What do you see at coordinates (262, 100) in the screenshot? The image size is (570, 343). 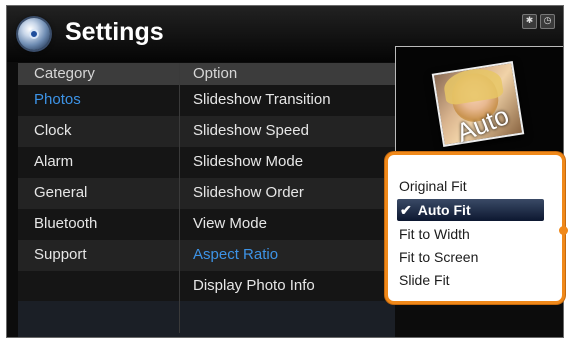 I see `option-slideshow-transition: Slideshow Transition` at bounding box center [262, 100].